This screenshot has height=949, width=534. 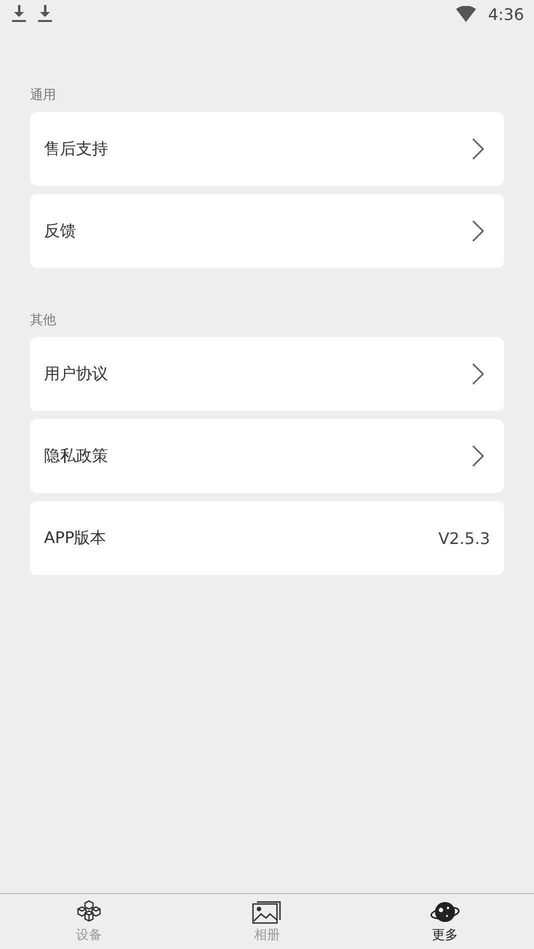 What do you see at coordinates (506, 14) in the screenshot?
I see `clock-time: 4:36` at bounding box center [506, 14].